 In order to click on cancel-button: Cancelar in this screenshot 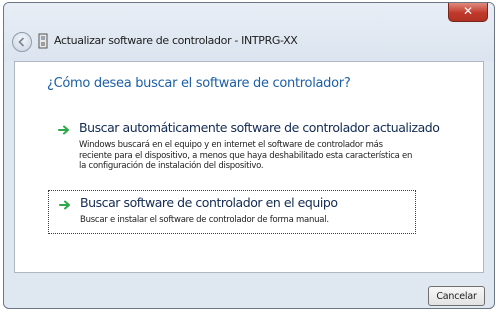, I will do `click(456, 296)`.